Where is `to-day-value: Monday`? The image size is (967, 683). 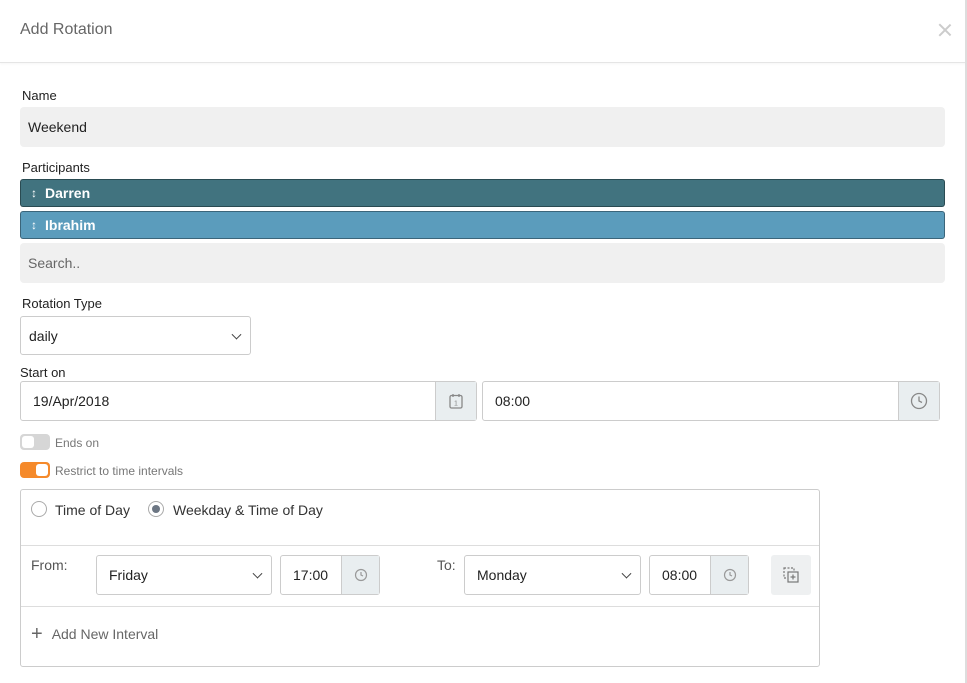
to-day-value: Monday is located at coordinates (502, 575).